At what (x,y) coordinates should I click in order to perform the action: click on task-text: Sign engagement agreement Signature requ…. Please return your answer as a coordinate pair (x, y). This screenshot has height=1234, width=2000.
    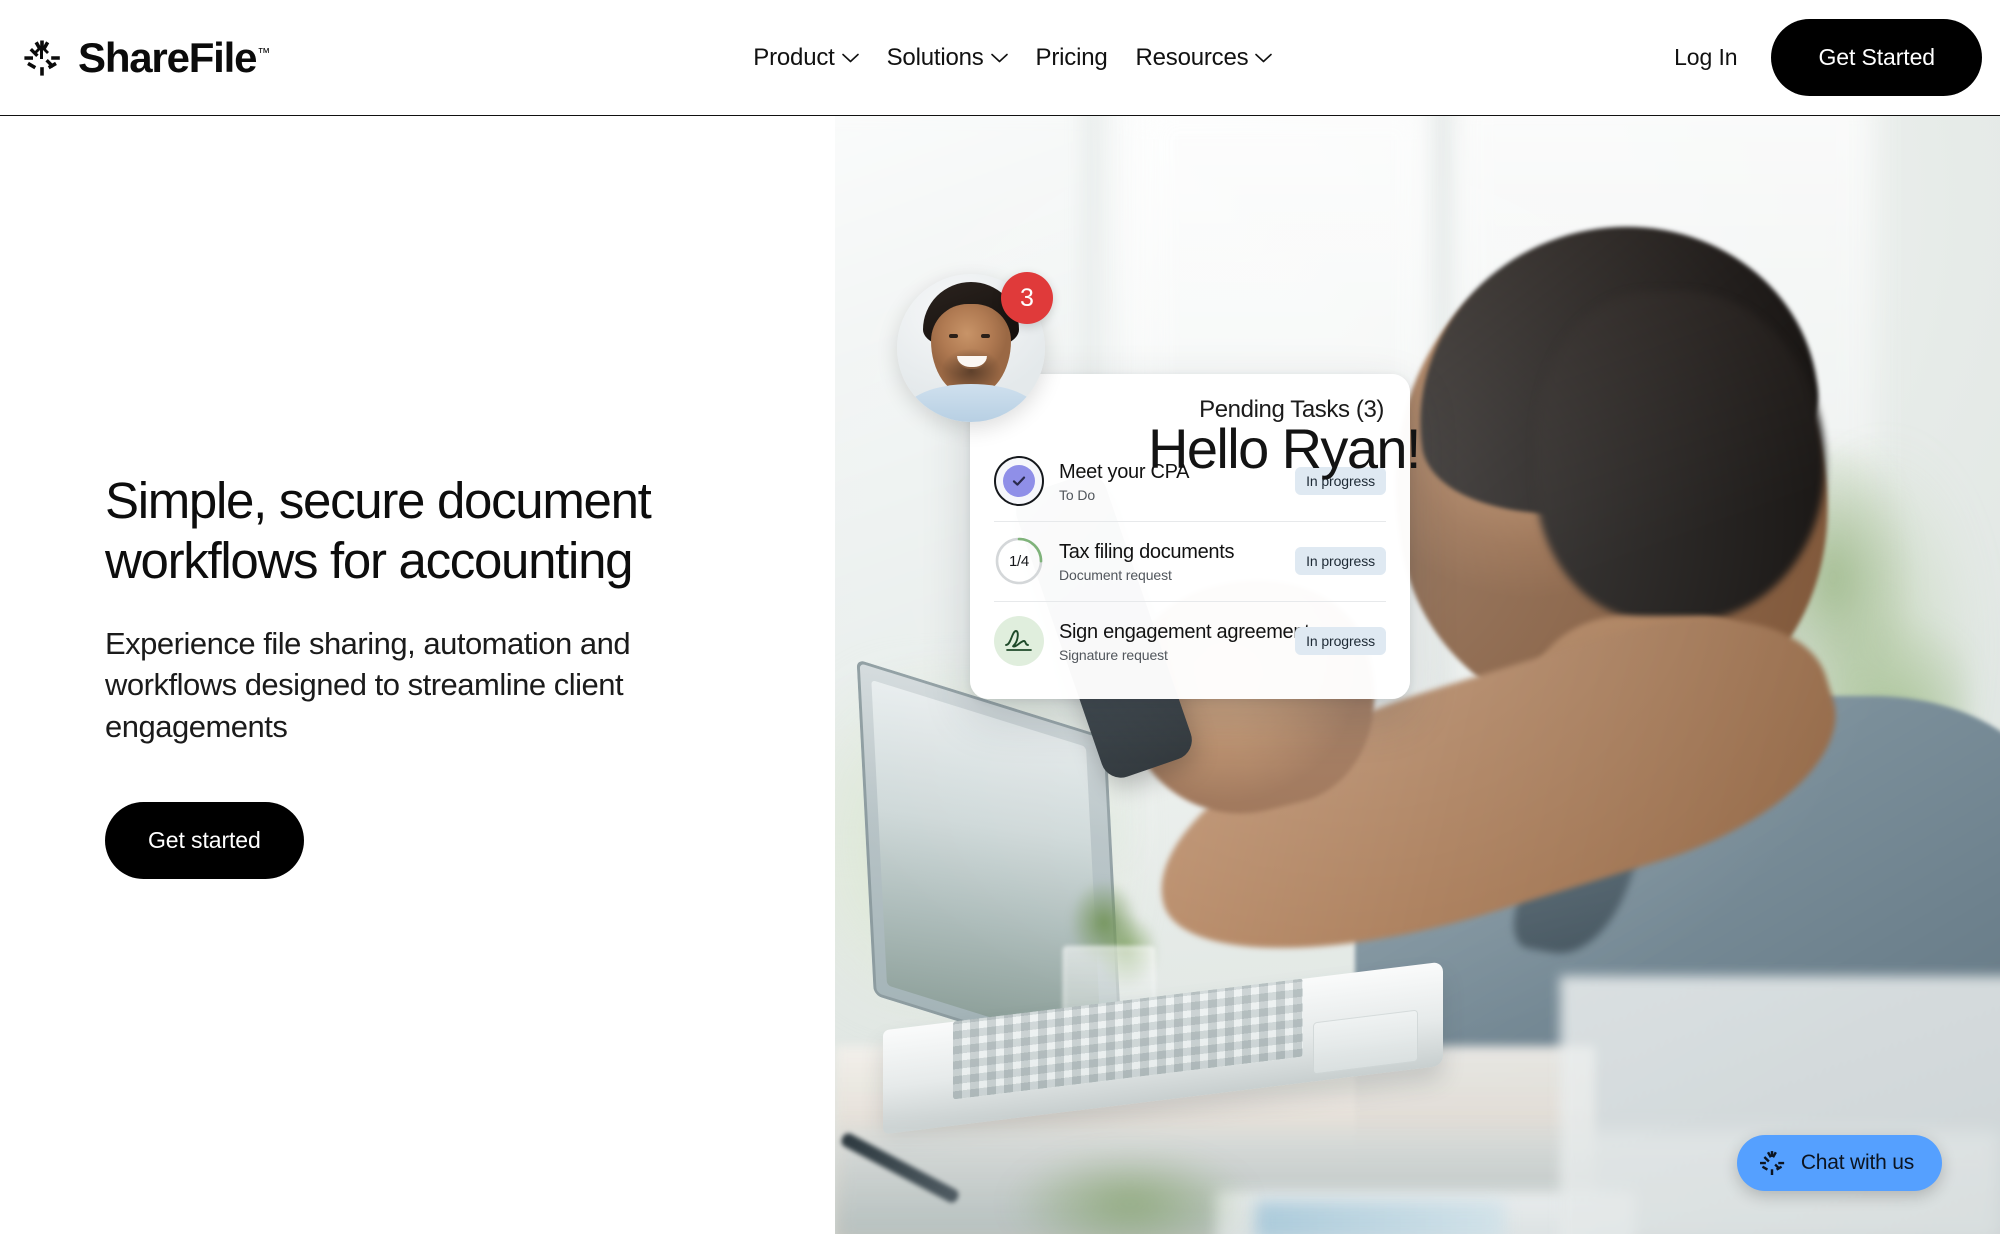
    Looking at the image, I should click on (1184, 641).